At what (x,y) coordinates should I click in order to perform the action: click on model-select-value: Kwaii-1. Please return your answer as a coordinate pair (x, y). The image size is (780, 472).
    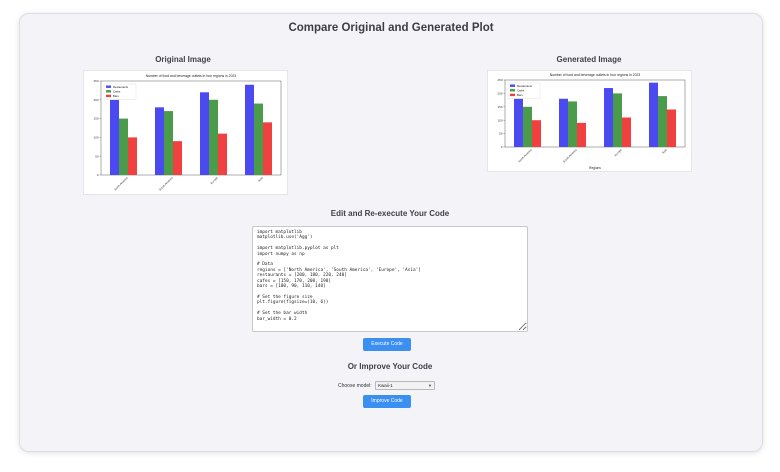
    Looking at the image, I should click on (385, 385).